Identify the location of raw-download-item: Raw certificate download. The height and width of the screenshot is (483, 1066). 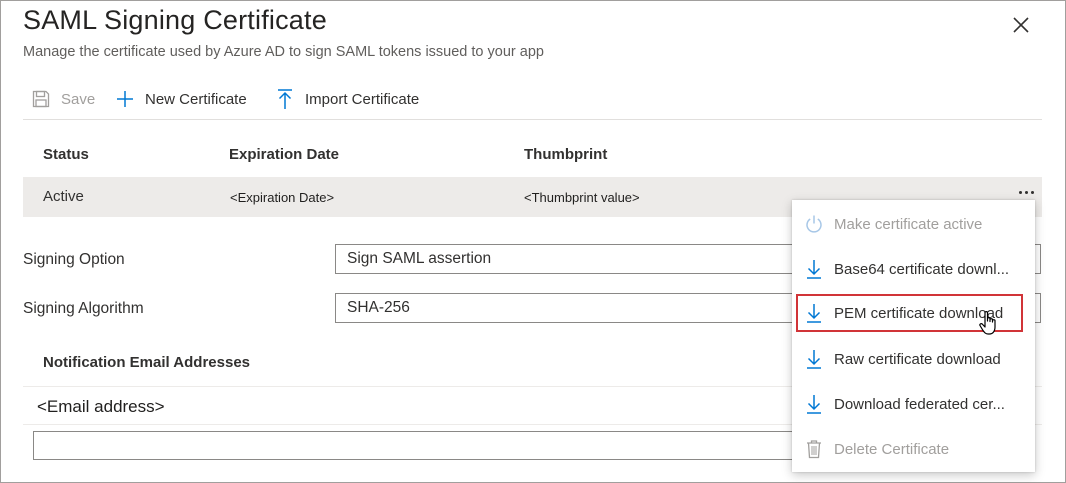
(913, 359).